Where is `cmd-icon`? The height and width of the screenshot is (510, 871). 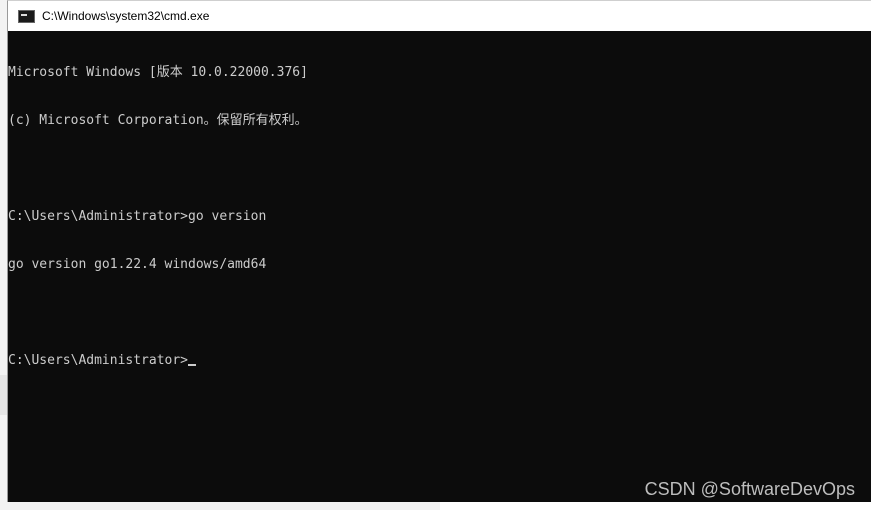 cmd-icon is located at coordinates (26, 16).